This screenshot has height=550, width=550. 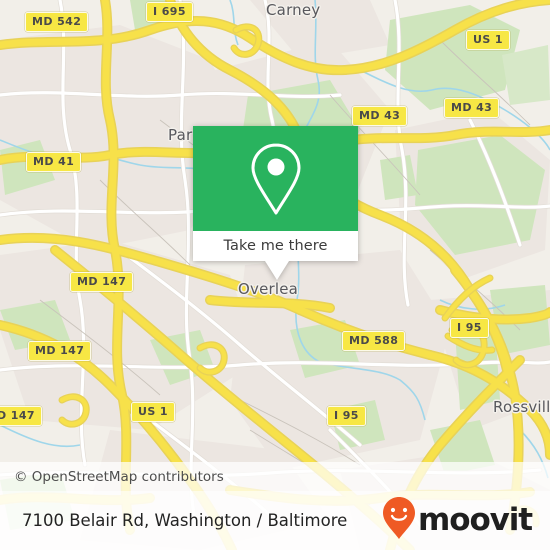 I want to click on route-shield-us-1-sw: US 1, so click(x=153, y=412).